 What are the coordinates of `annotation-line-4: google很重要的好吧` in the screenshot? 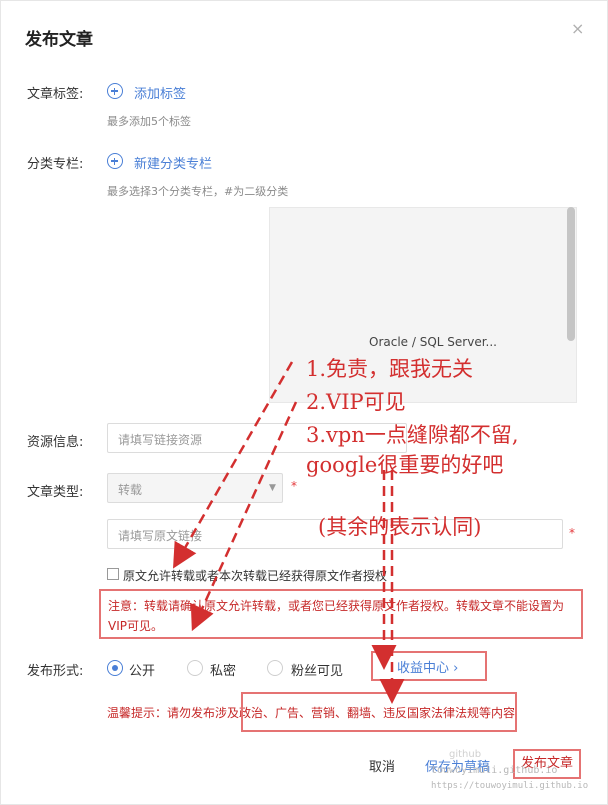 It's located at (405, 465).